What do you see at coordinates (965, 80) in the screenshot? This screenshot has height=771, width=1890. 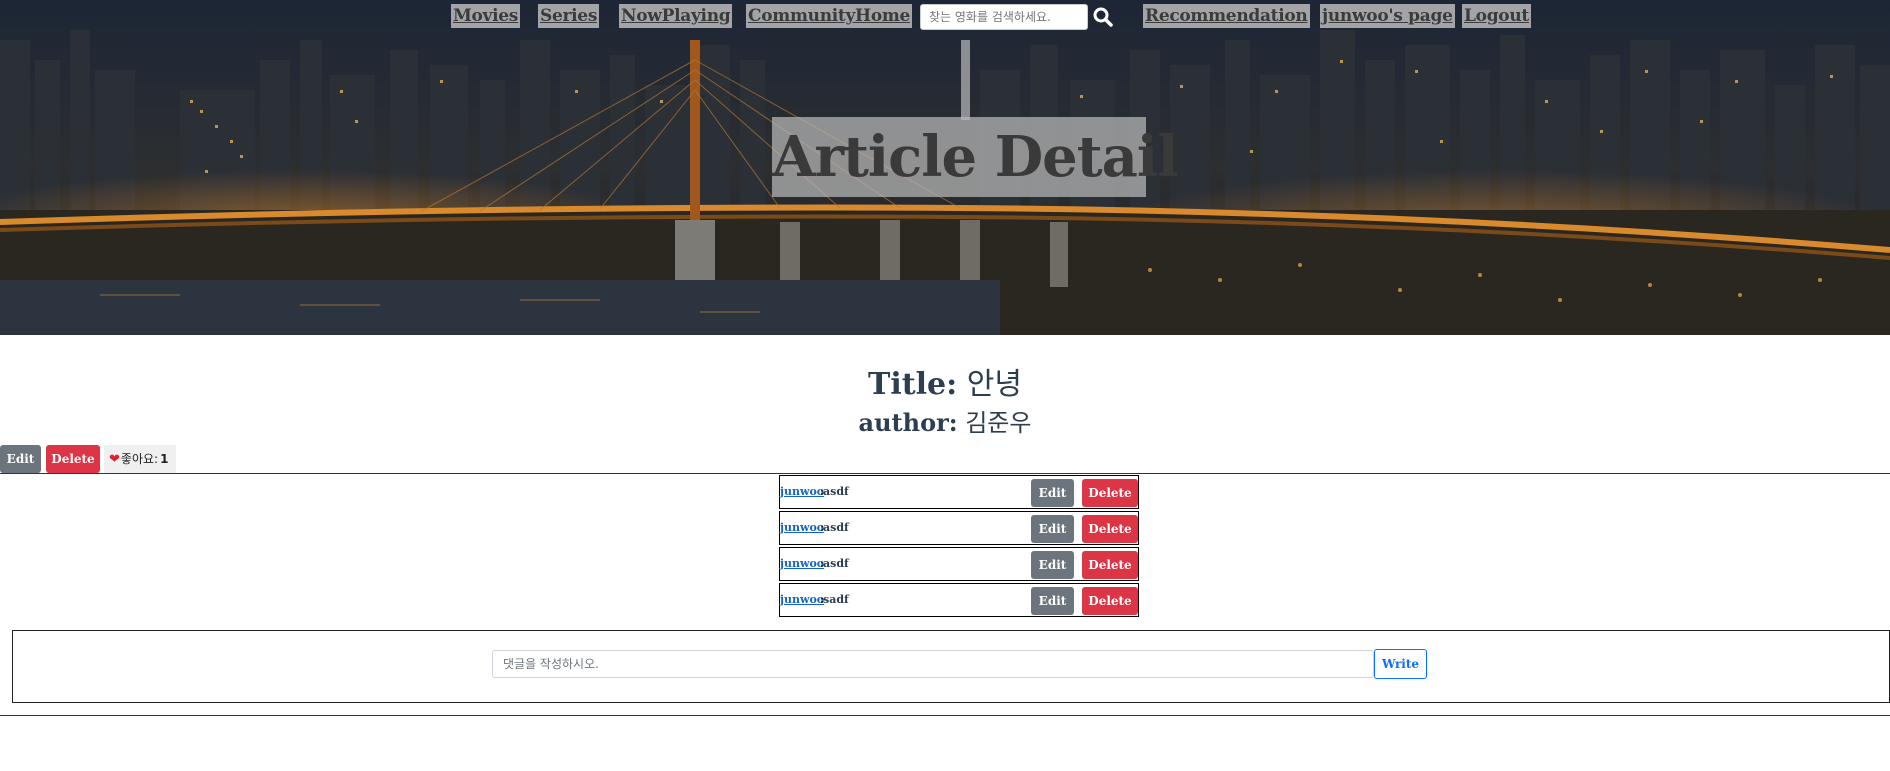 I see `hero-divider` at bounding box center [965, 80].